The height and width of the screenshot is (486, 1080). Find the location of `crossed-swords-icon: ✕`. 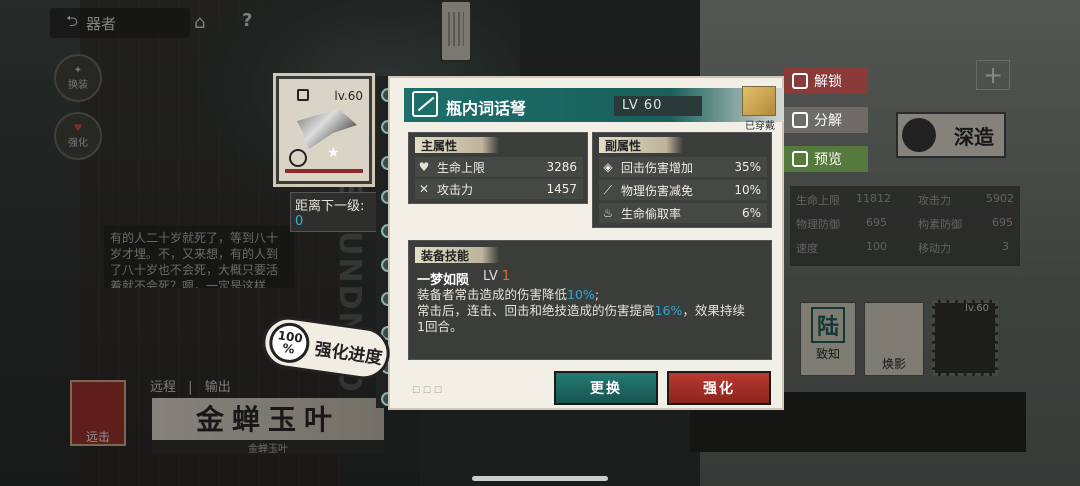

crossed-swords-icon: ✕ is located at coordinates (424, 189).